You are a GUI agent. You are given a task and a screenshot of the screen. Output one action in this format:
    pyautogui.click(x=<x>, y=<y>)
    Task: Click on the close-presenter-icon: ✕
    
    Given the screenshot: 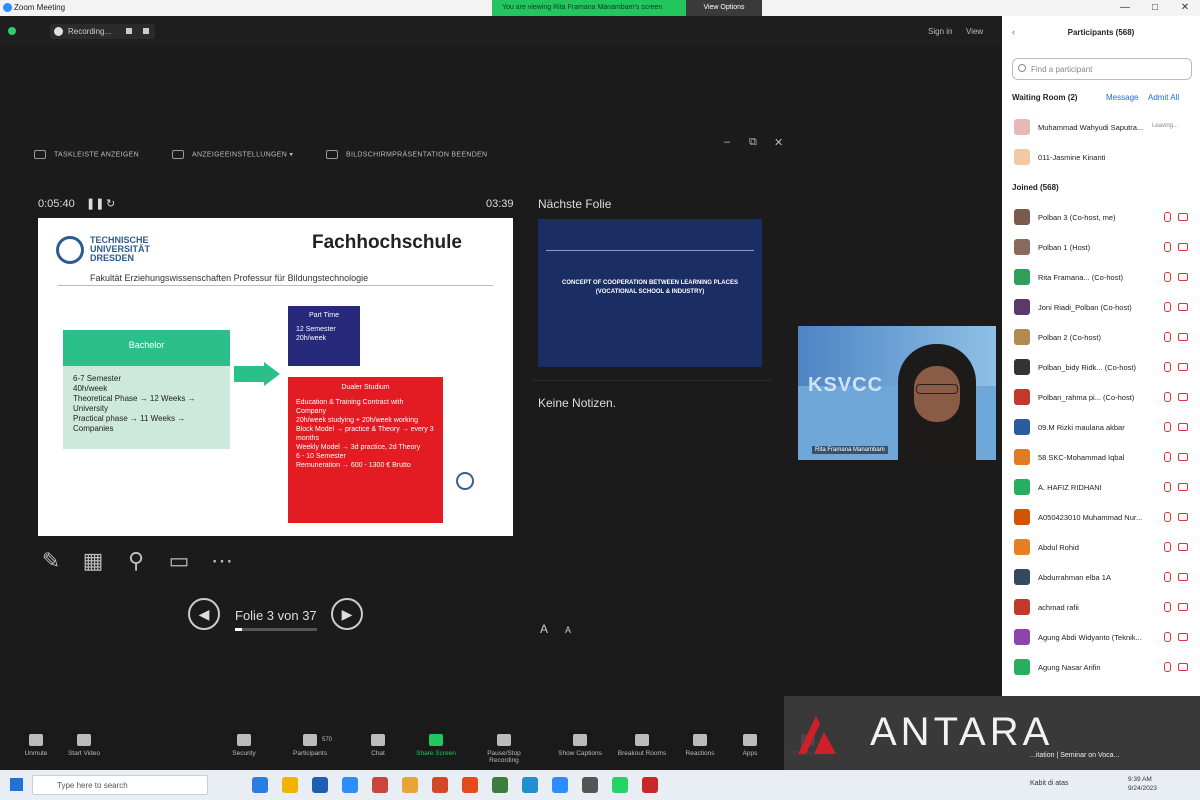 What is the action you would take?
    pyautogui.click(x=778, y=142)
    